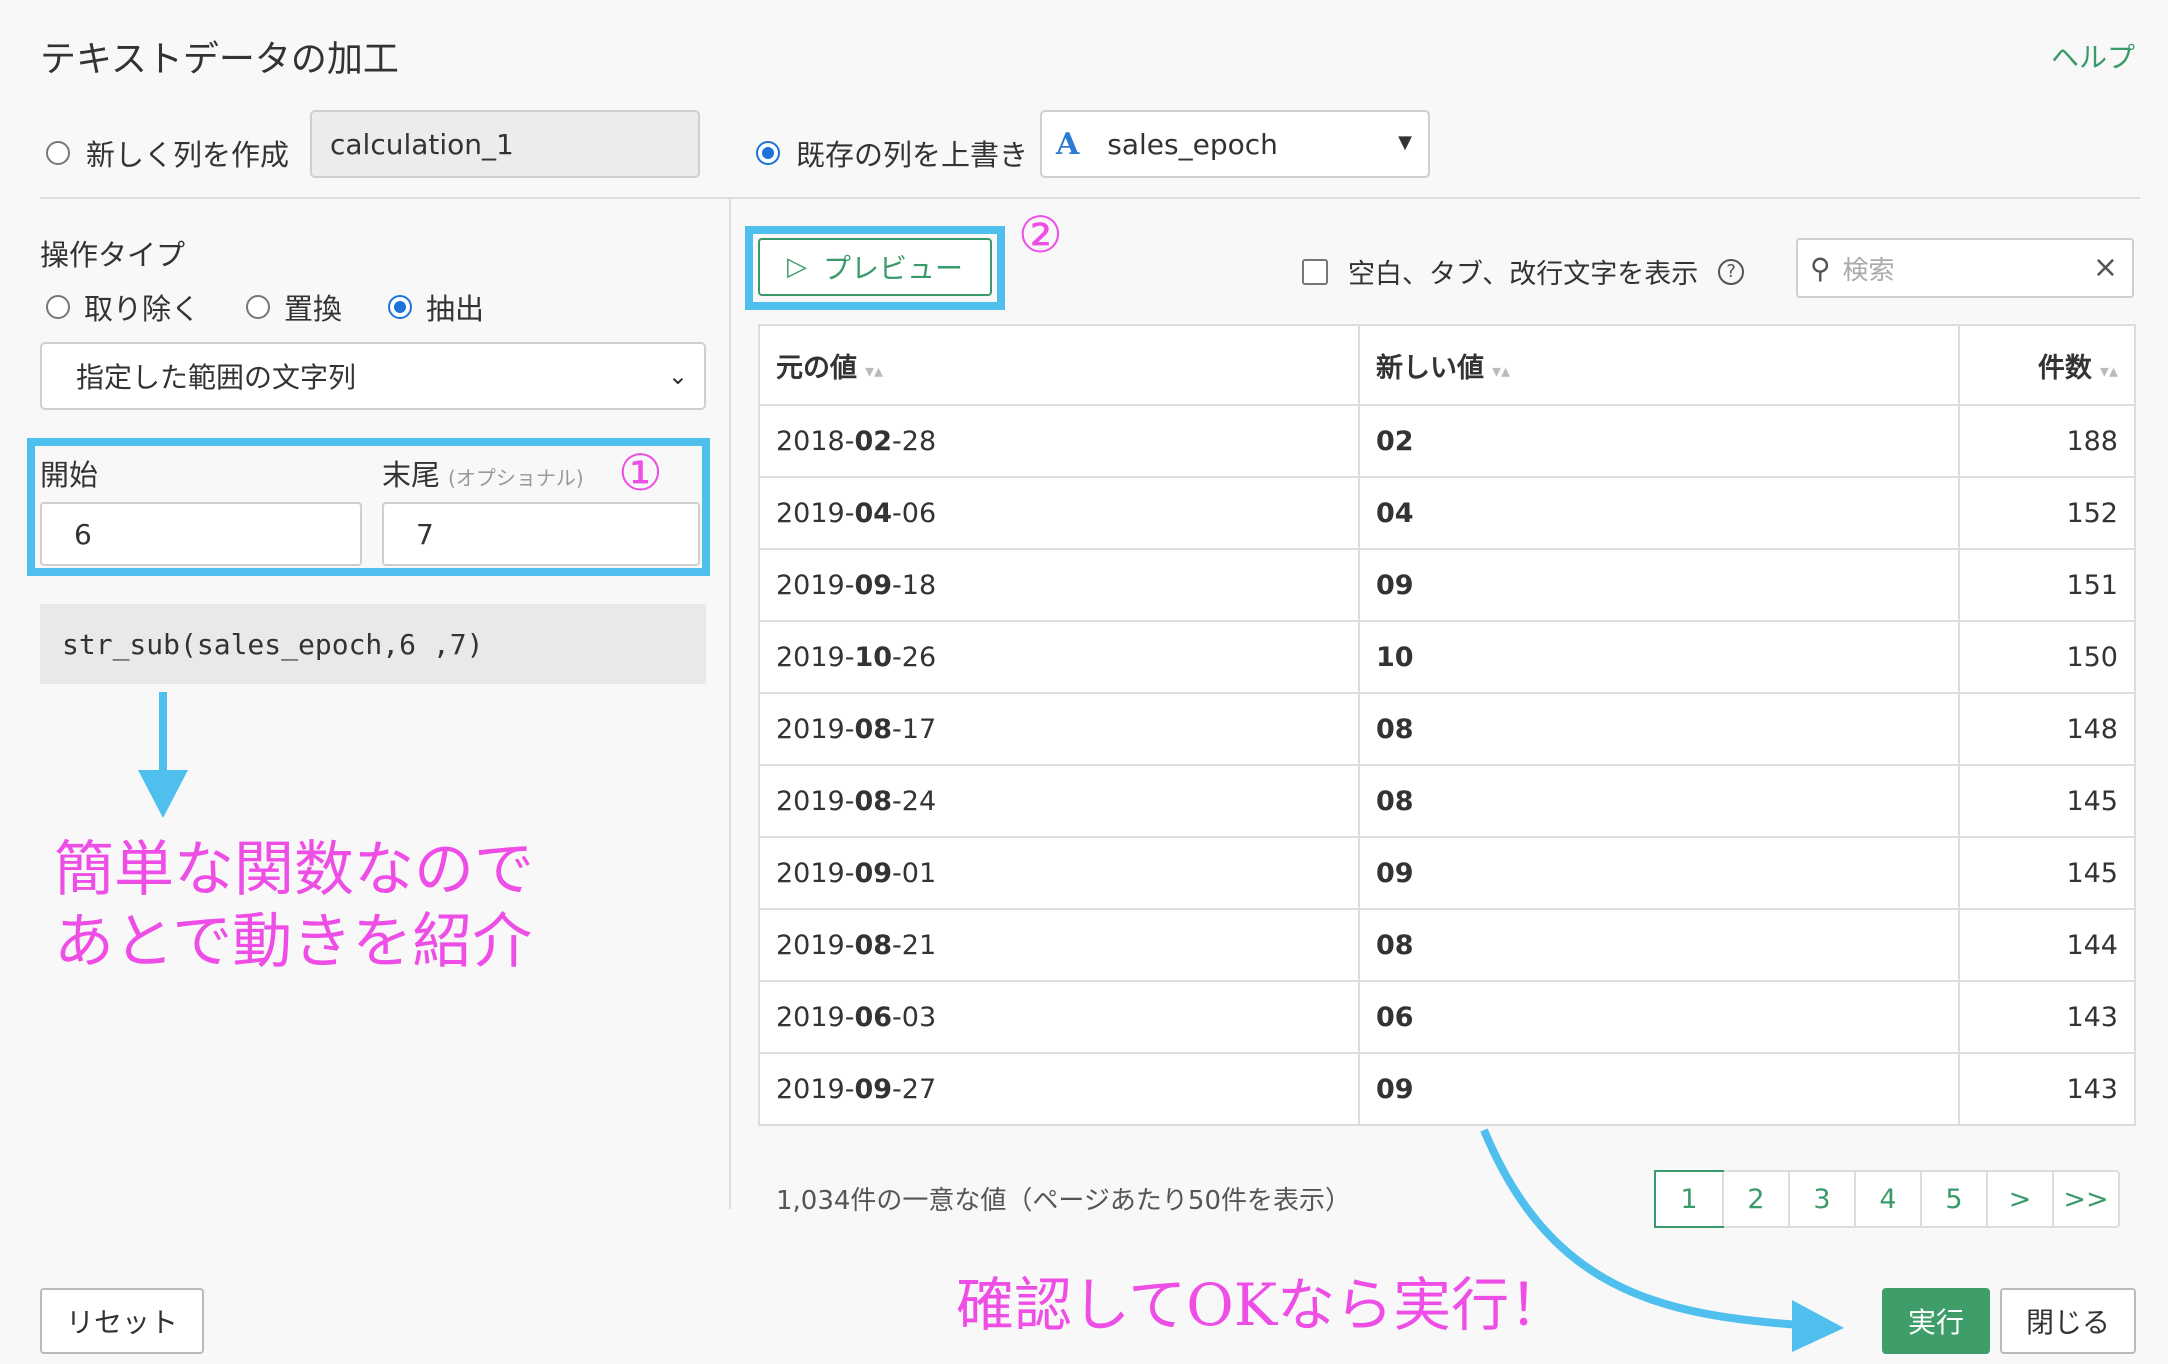 This screenshot has height=1364, width=2168. I want to click on original-value-cell: 2019-10-26, so click(1059, 657).